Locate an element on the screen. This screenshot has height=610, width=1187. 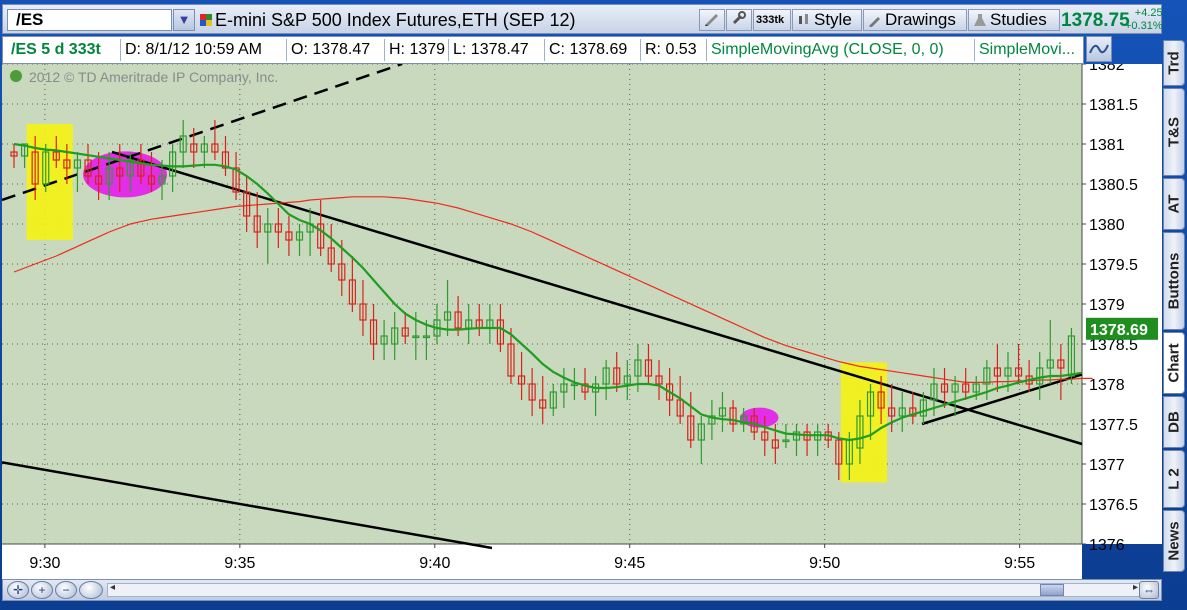
y-tick-label: 1377 is located at coordinates (1107, 465).